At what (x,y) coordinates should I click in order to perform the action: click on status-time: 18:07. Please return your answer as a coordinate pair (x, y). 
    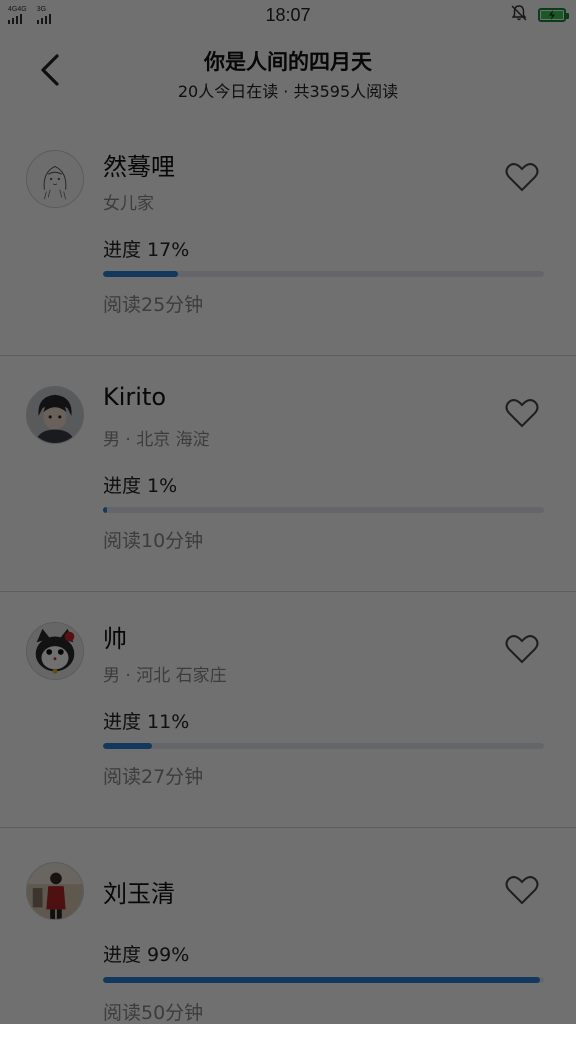
    Looking at the image, I should click on (288, 15).